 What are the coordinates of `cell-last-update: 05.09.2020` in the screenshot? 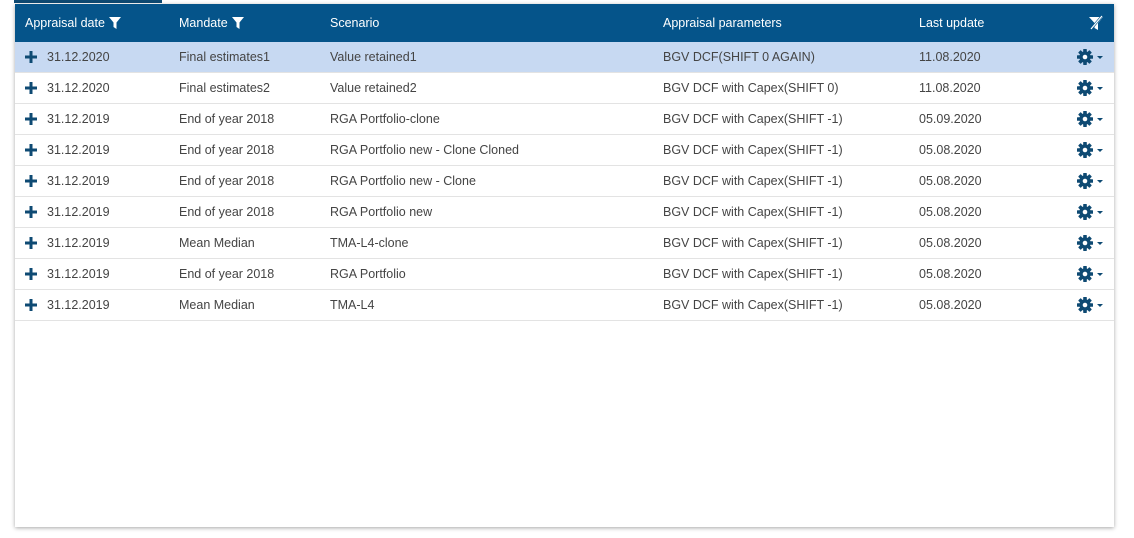 It's located at (950, 119).